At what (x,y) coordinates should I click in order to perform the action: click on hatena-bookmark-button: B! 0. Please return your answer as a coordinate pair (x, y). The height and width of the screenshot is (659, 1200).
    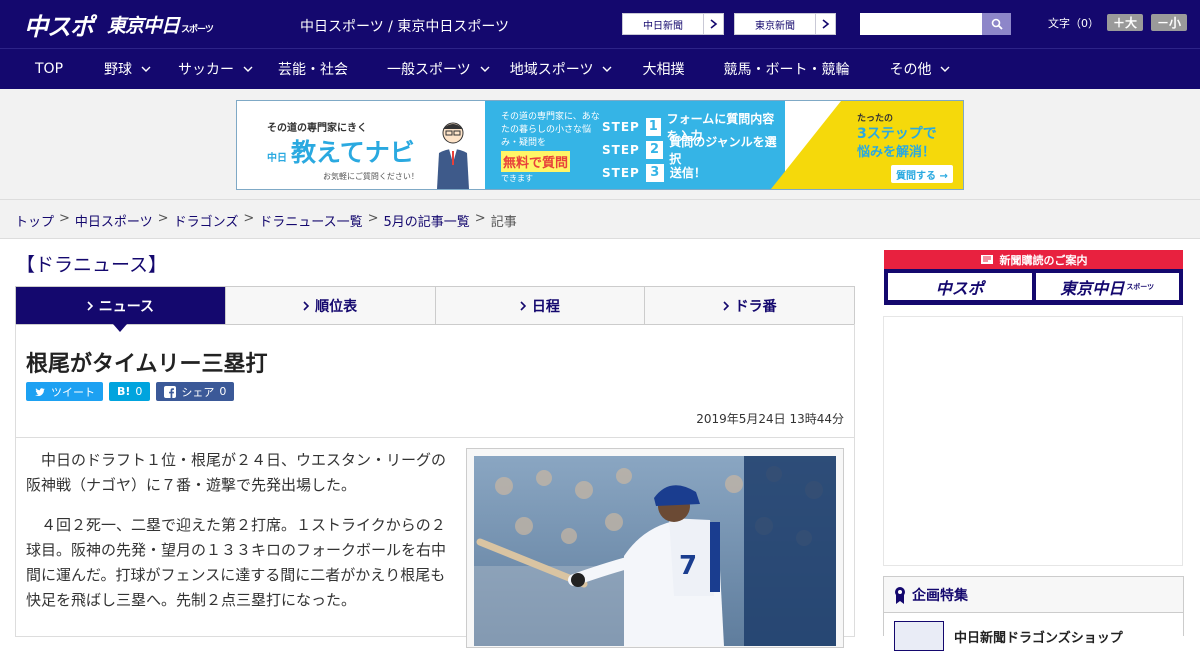
    Looking at the image, I should click on (130, 391).